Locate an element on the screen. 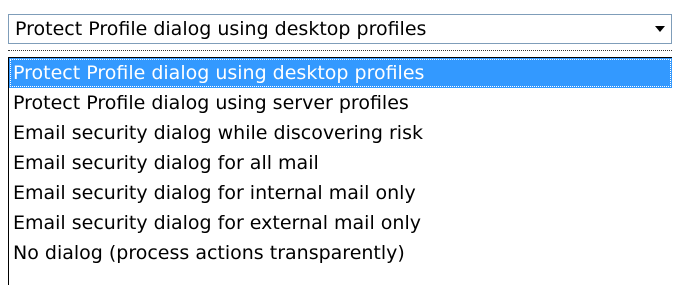 This screenshot has height=285, width=673. chevron-down-icon-glyph is located at coordinates (660, 29).